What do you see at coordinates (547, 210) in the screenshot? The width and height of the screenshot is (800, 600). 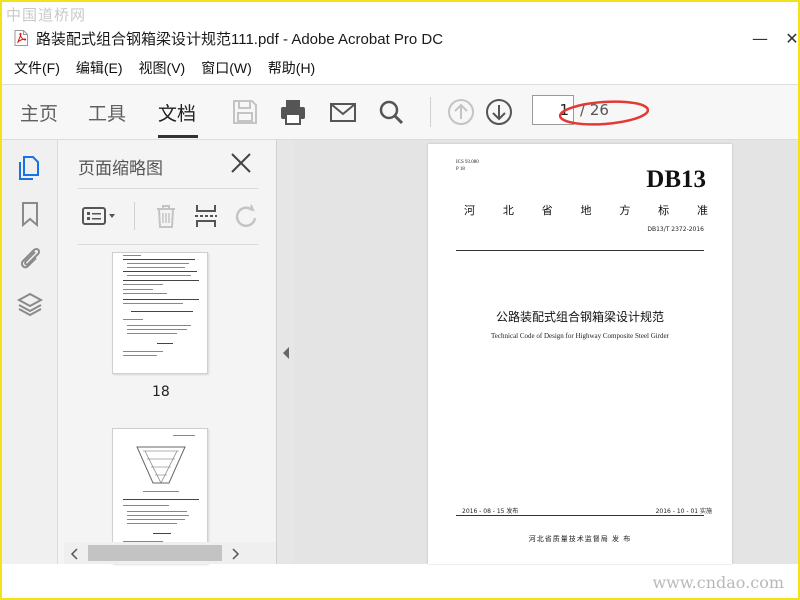 I see `doc-std-char: 省` at bounding box center [547, 210].